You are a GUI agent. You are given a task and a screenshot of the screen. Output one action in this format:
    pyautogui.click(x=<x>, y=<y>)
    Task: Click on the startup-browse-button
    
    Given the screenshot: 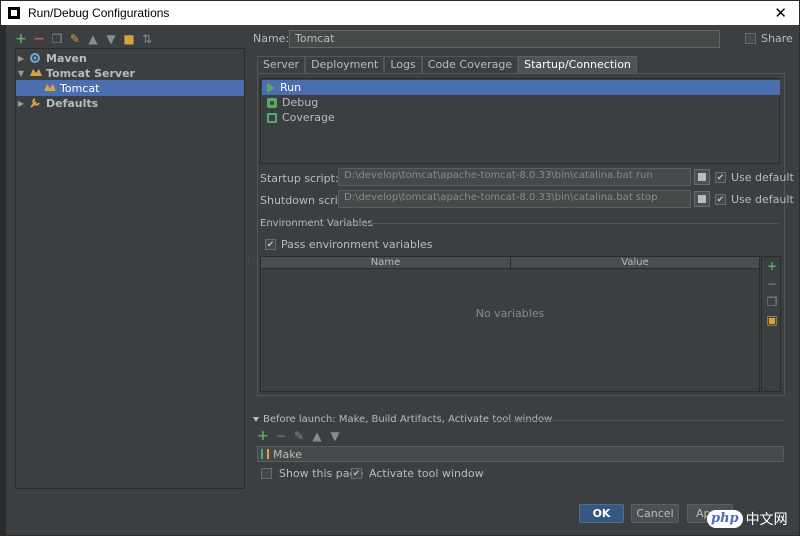 What is the action you would take?
    pyautogui.click(x=702, y=177)
    